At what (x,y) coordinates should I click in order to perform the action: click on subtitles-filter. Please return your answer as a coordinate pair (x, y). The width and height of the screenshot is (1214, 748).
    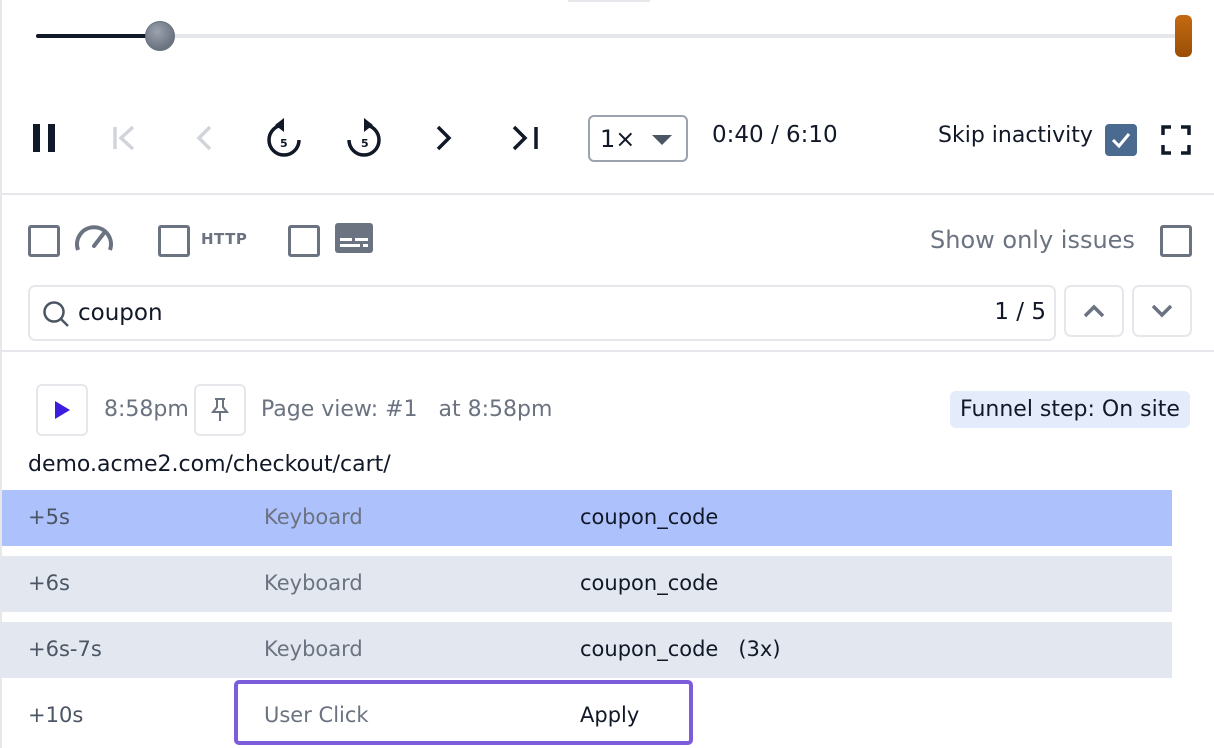
    Looking at the image, I should click on (354, 238).